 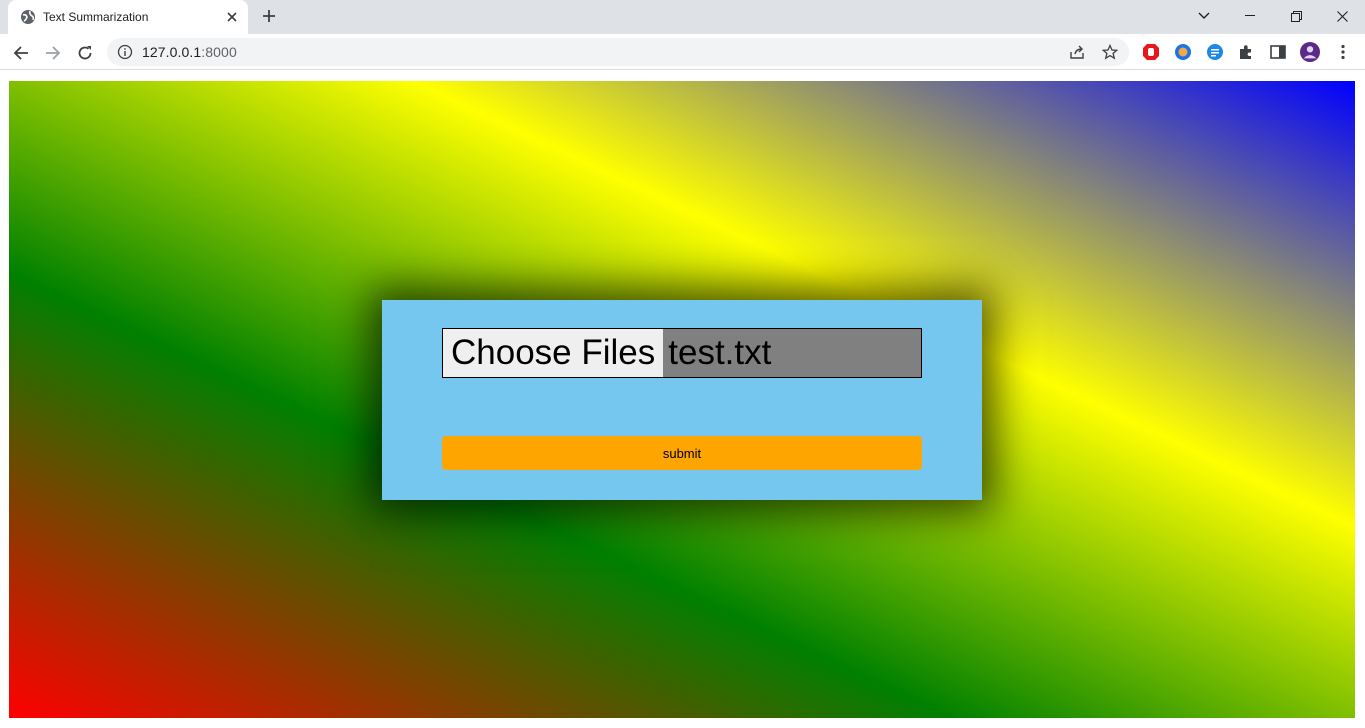 What do you see at coordinates (219, 52) in the screenshot?
I see `url-port: :8000` at bounding box center [219, 52].